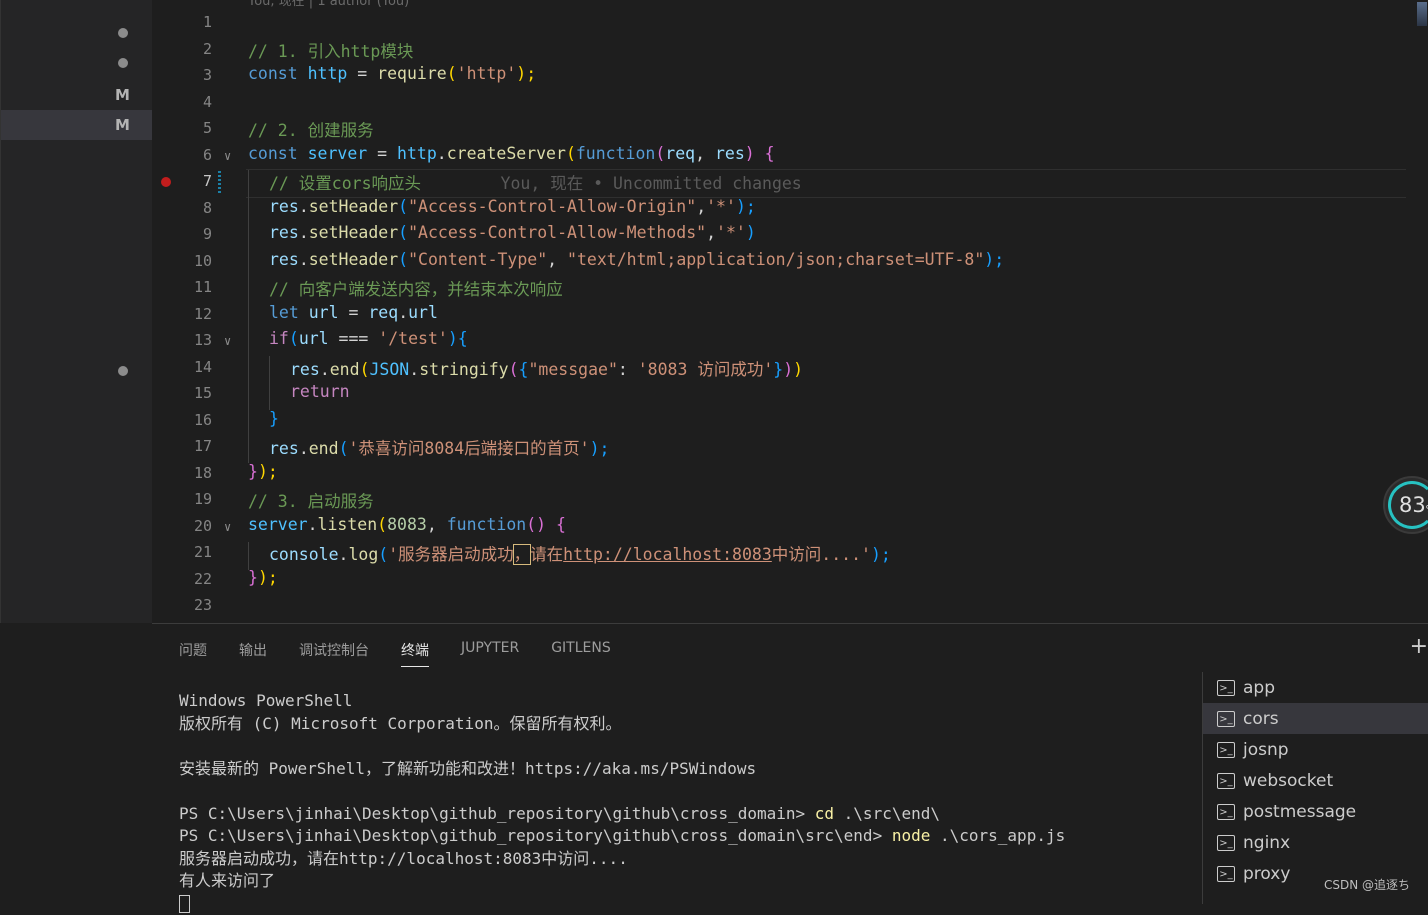 The image size is (1428, 915). Describe the element at coordinates (274, 418) in the screenshot. I see `code-line: }` at that location.